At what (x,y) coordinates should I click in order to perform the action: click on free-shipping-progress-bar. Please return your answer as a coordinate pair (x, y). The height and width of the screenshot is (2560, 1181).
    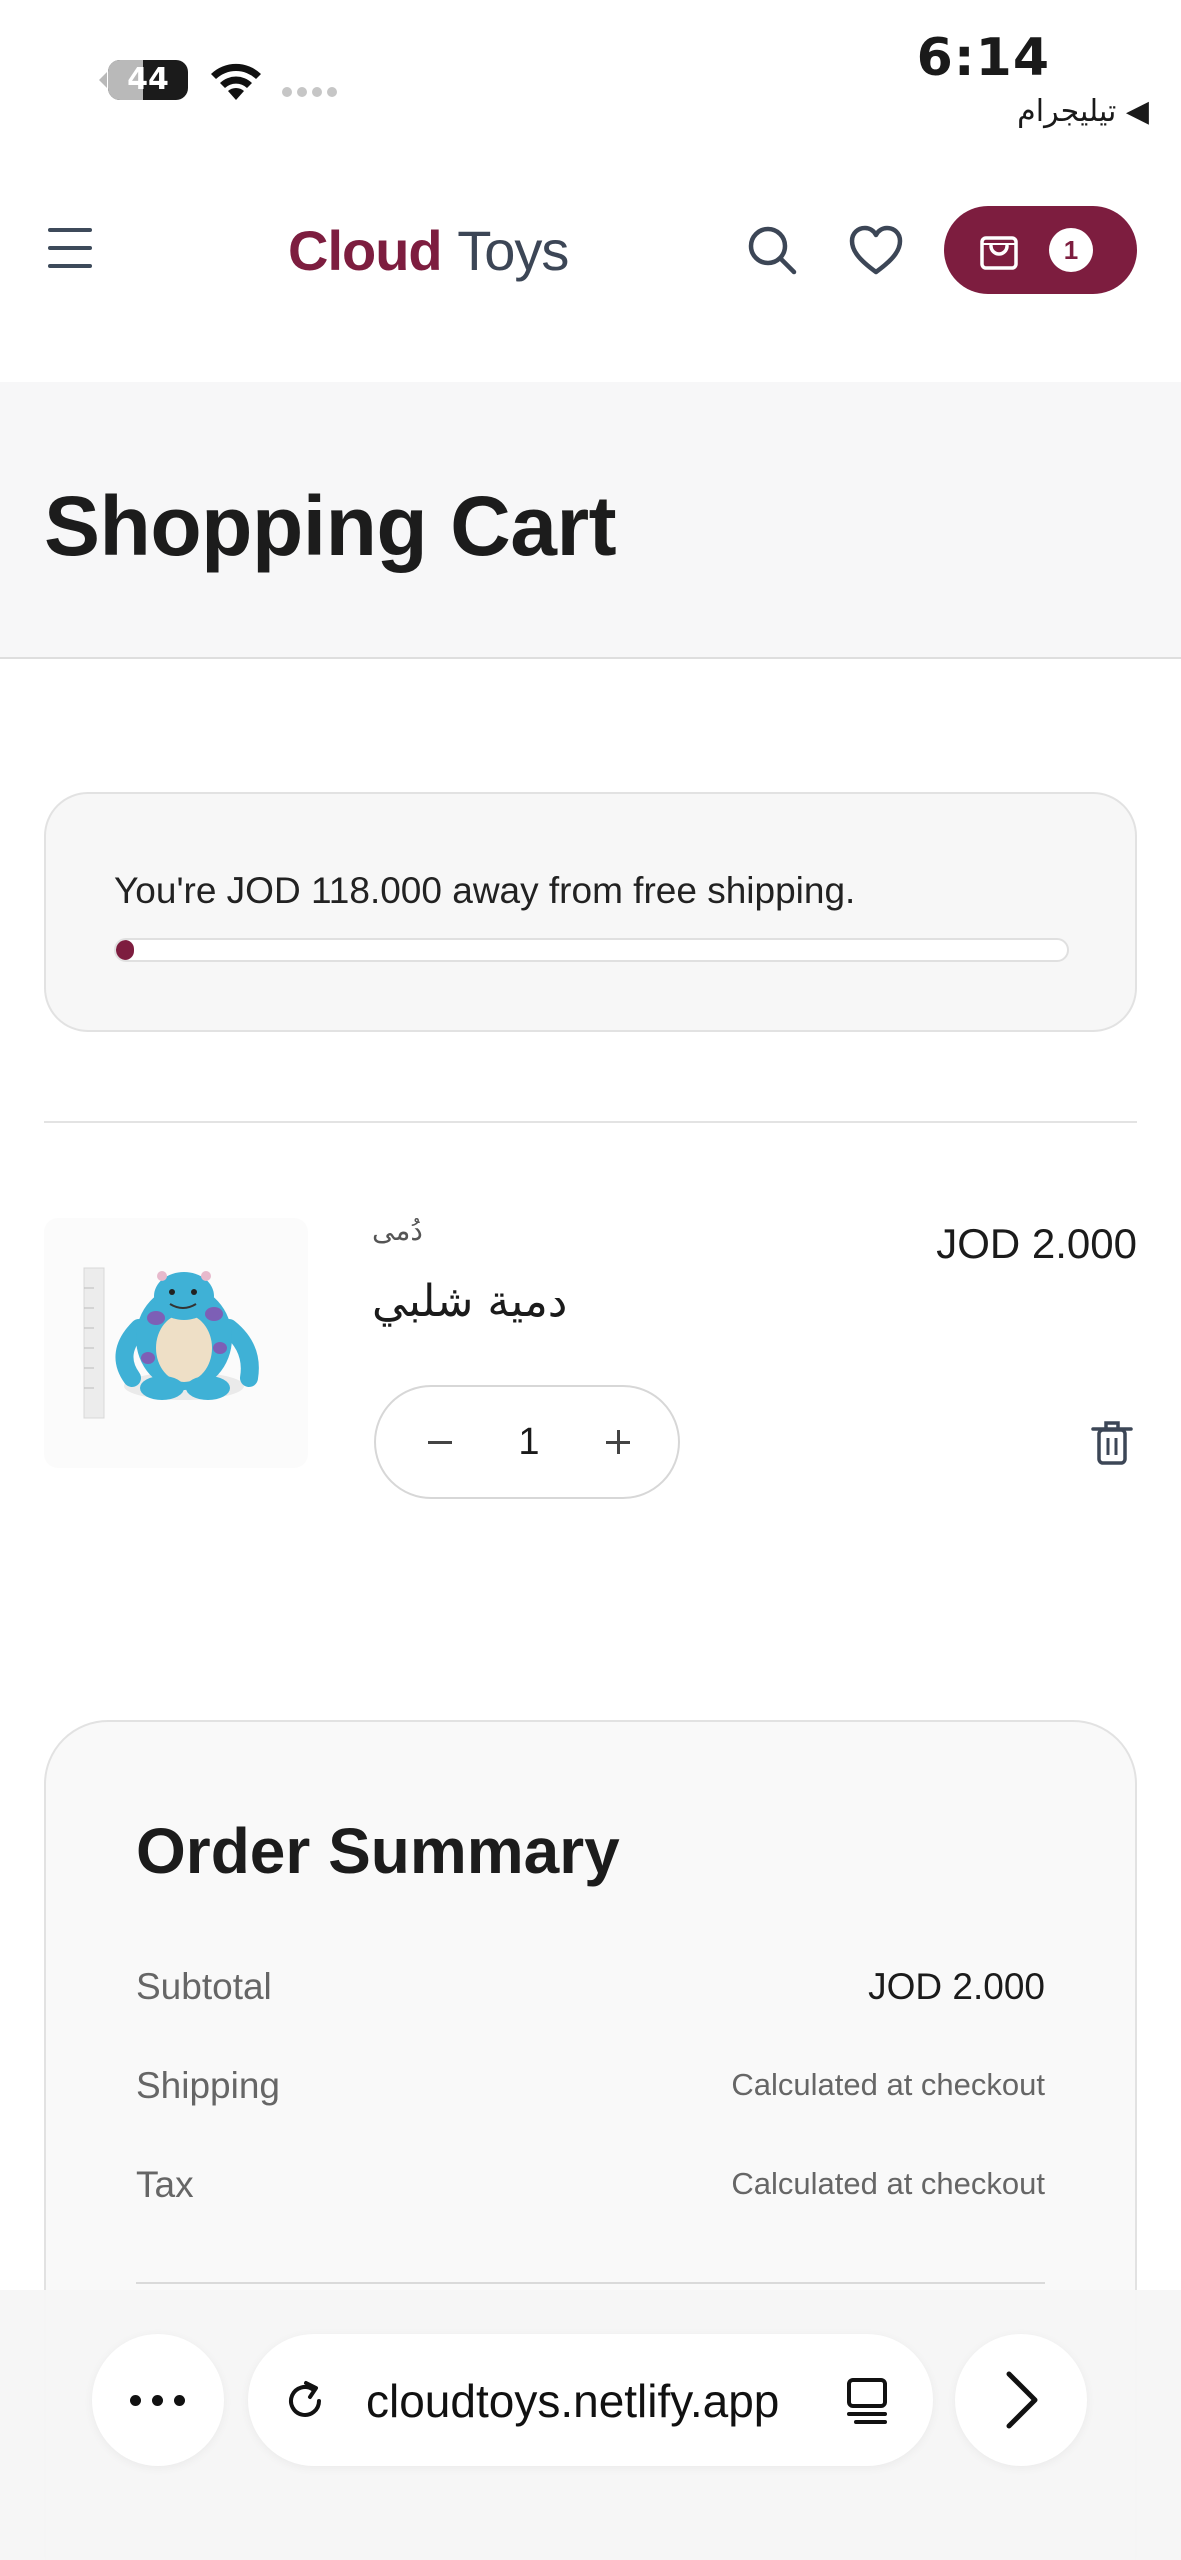
    Looking at the image, I should click on (591, 950).